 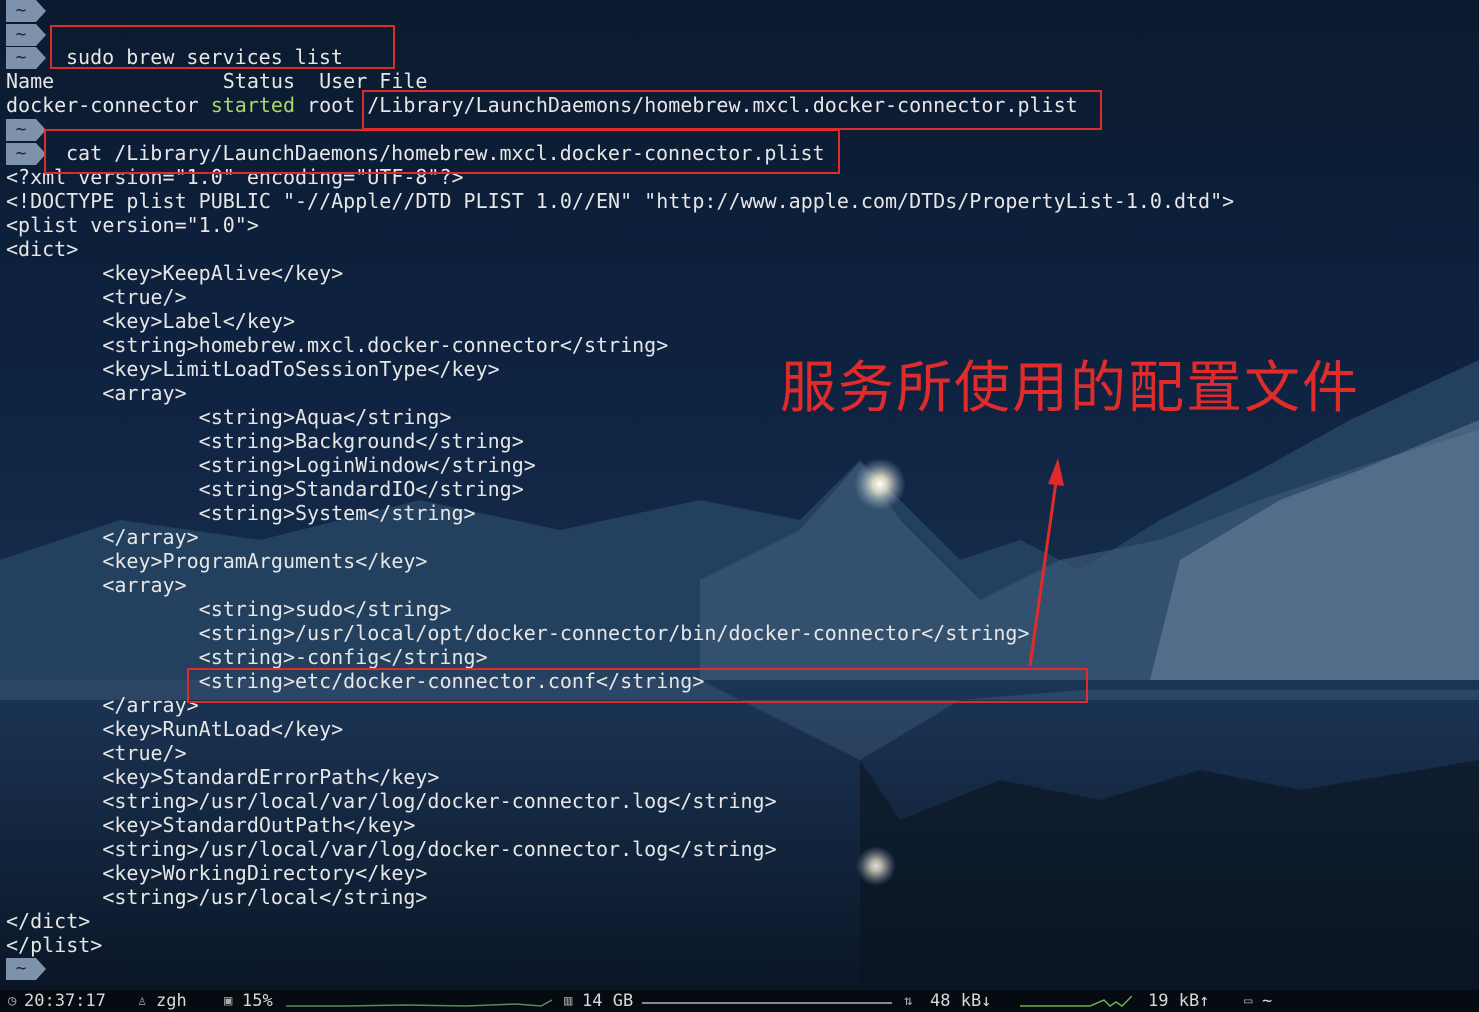 I want to click on network-icon: ⇅, so click(x=908, y=1001).